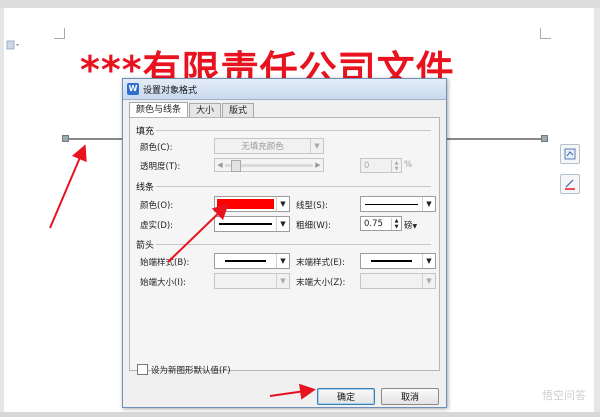 The image size is (600, 417). What do you see at coordinates (160, 167) in the screenshot?
I see `transparency-label: 透明度(T):` at bounding box center [160, 167].